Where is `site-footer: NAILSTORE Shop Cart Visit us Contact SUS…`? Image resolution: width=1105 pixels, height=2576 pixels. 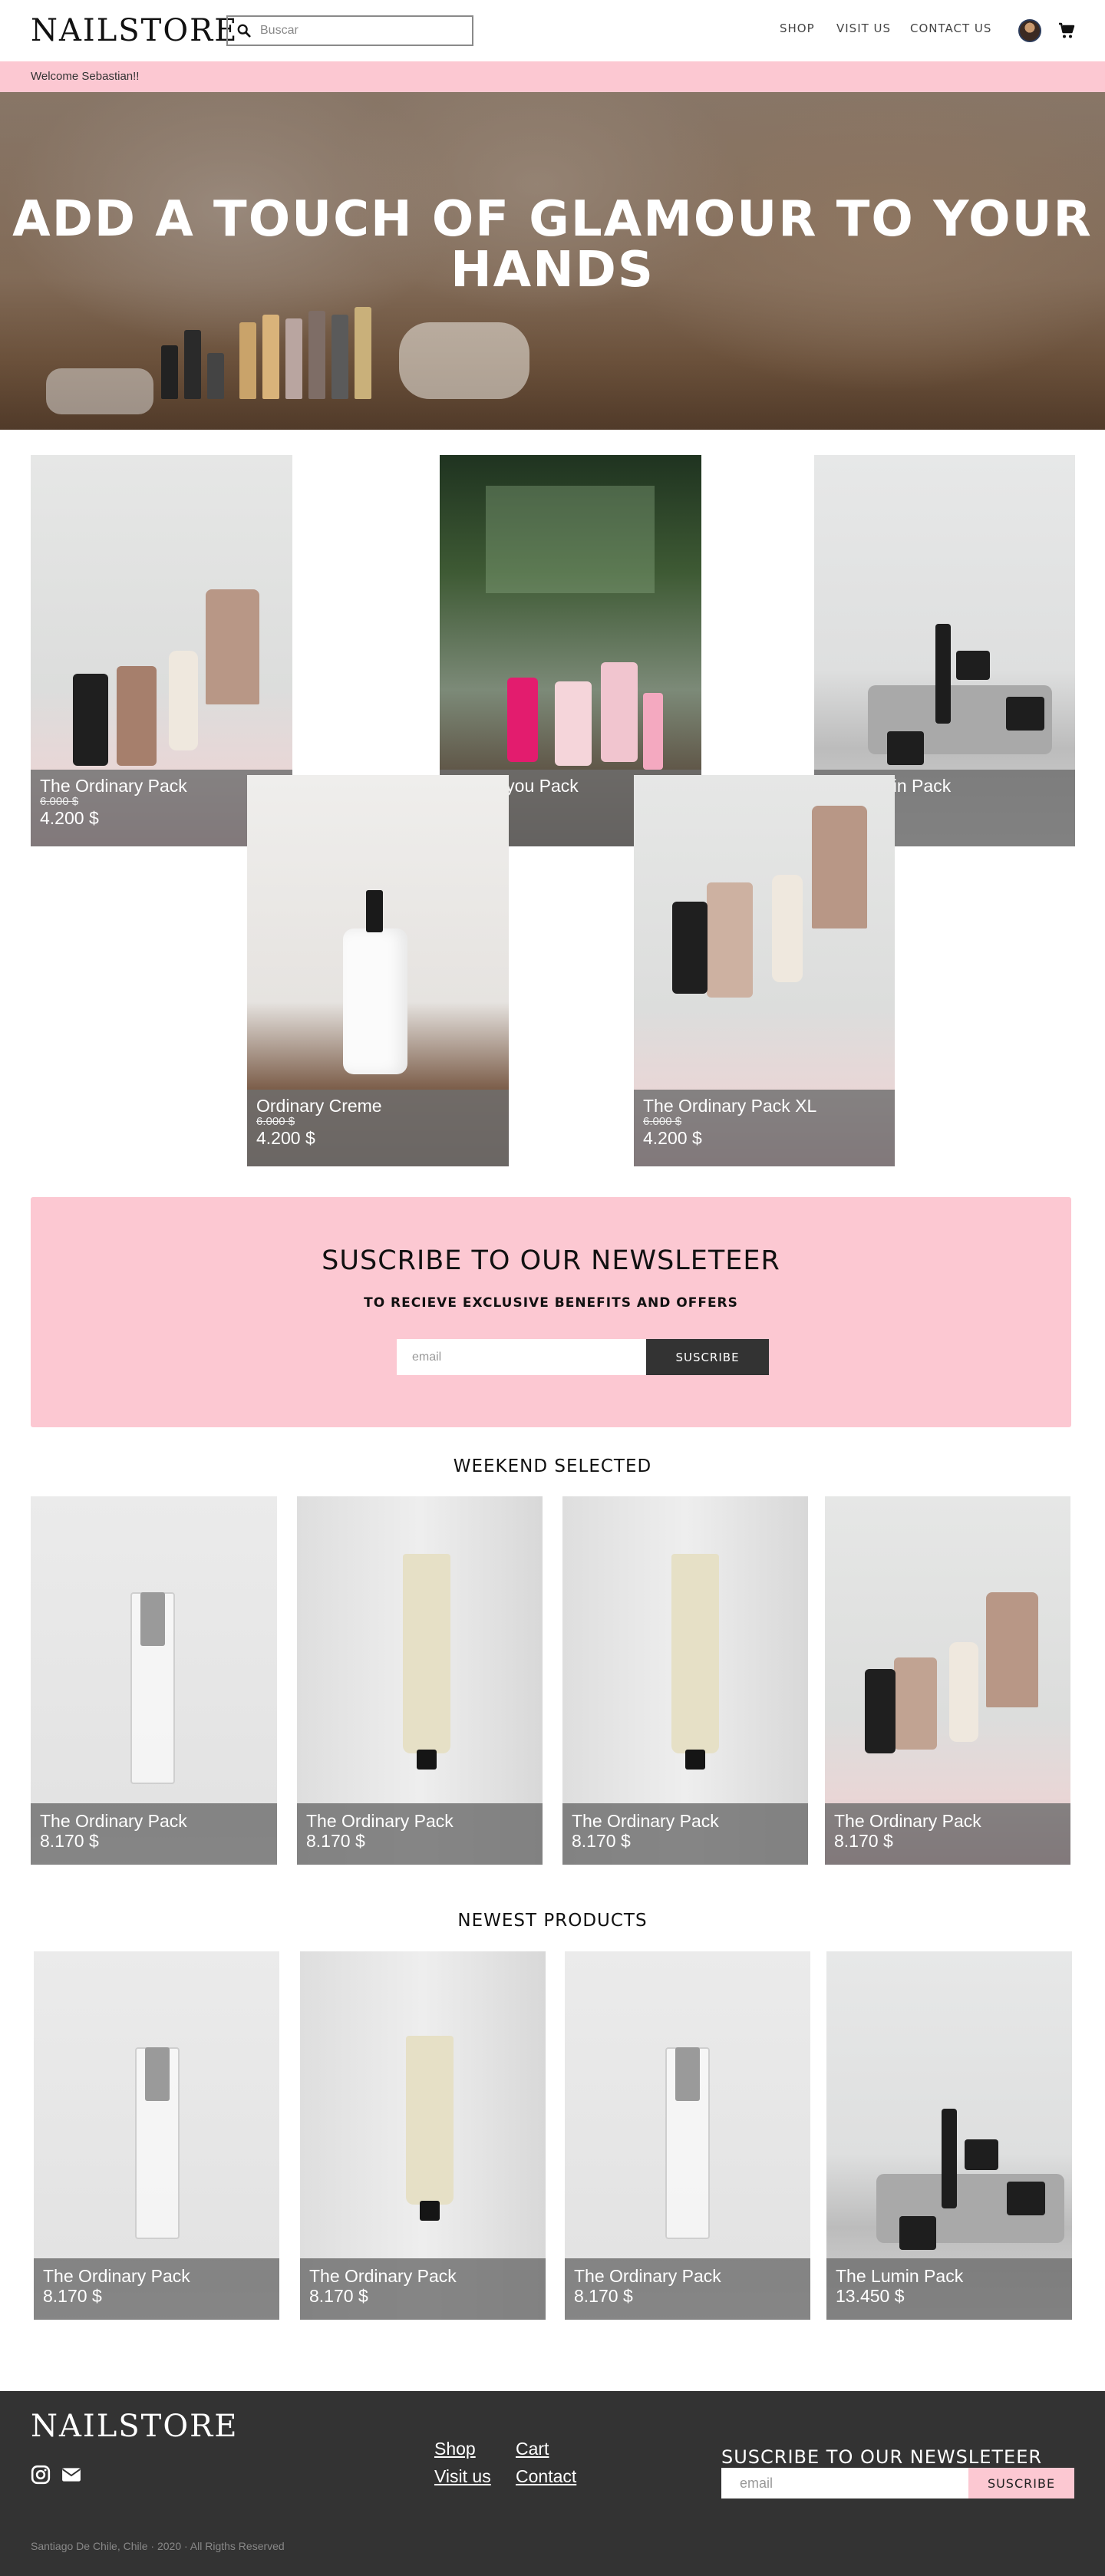 site-footer: NAILSTORE Shop Cart Visit us Contact SUS… is located at coordinates (552, 2483).